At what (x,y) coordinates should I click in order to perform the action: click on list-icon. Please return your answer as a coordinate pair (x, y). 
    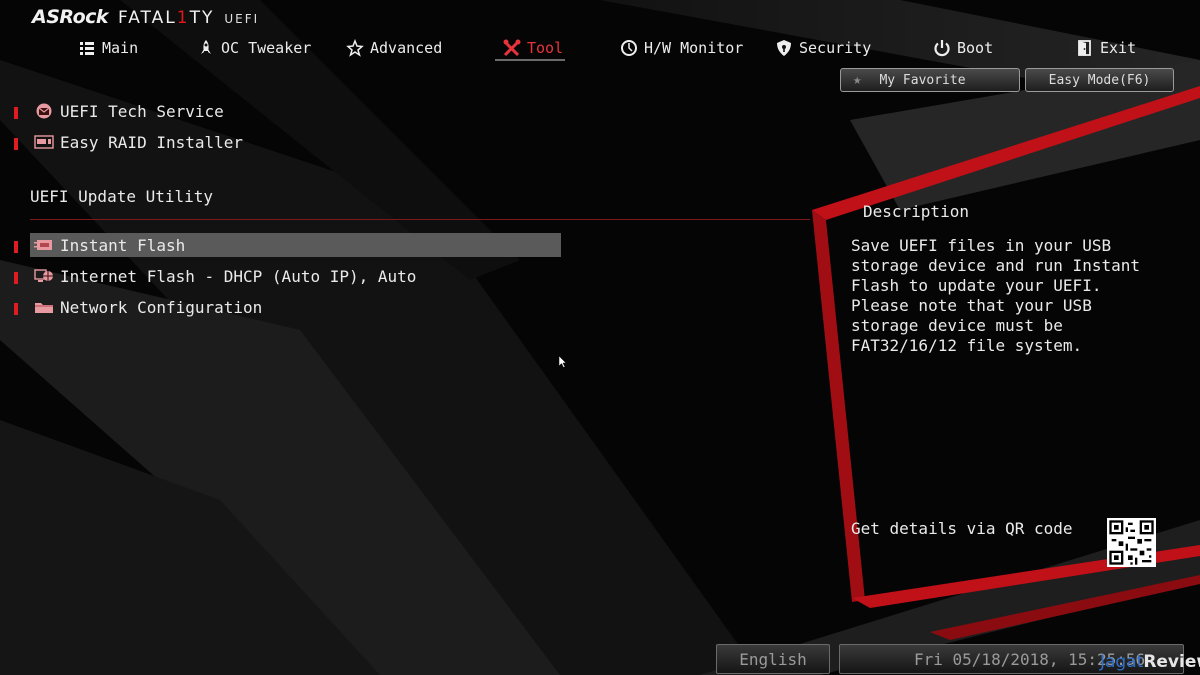
    Looking at the image, I should click on (87, 48).